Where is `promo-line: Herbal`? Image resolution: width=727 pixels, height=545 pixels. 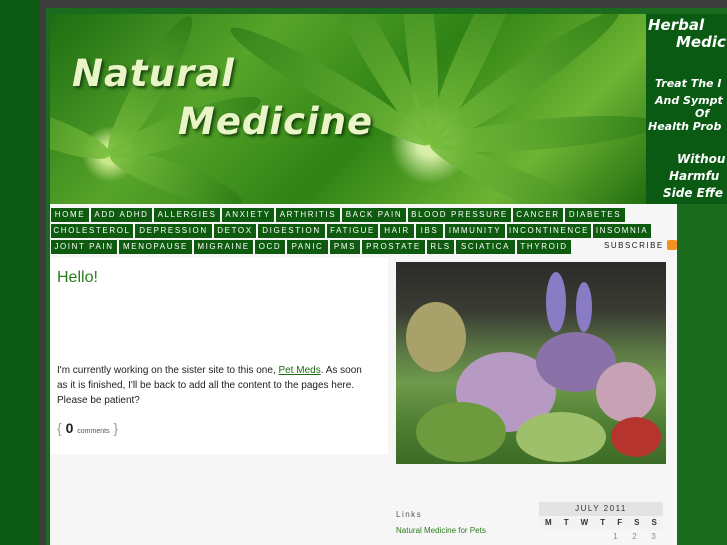 promo-line: Herbal is located at coordinates (676, 25).